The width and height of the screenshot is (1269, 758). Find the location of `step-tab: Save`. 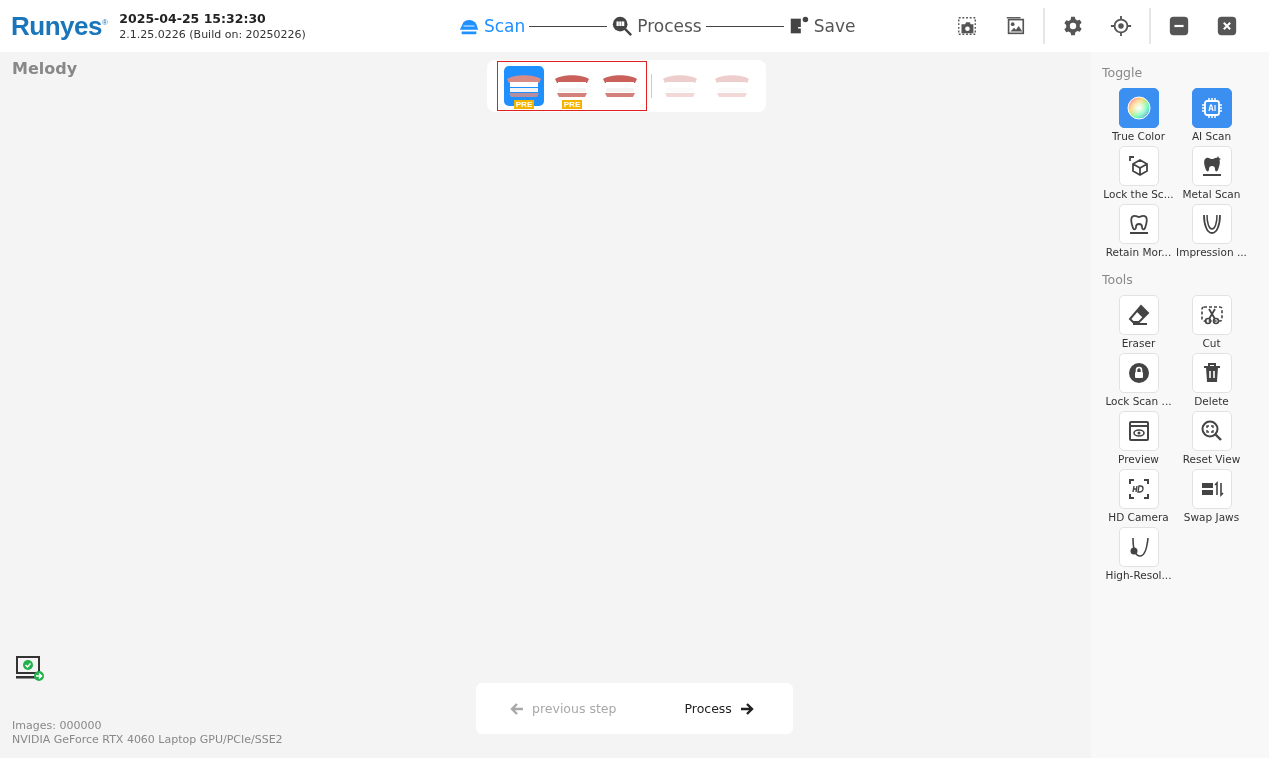

step-tab: Save is located at coordinates (821, 26).